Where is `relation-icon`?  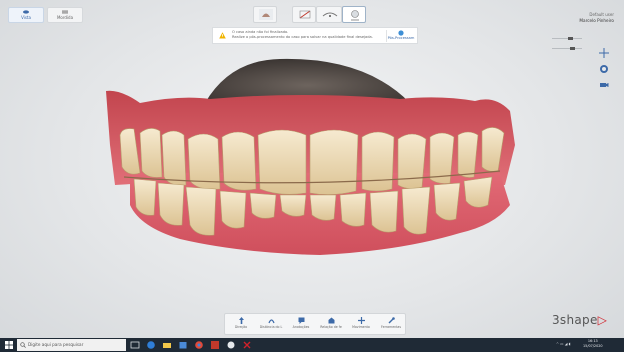 relation-icon is located at coordinates (331, 320).